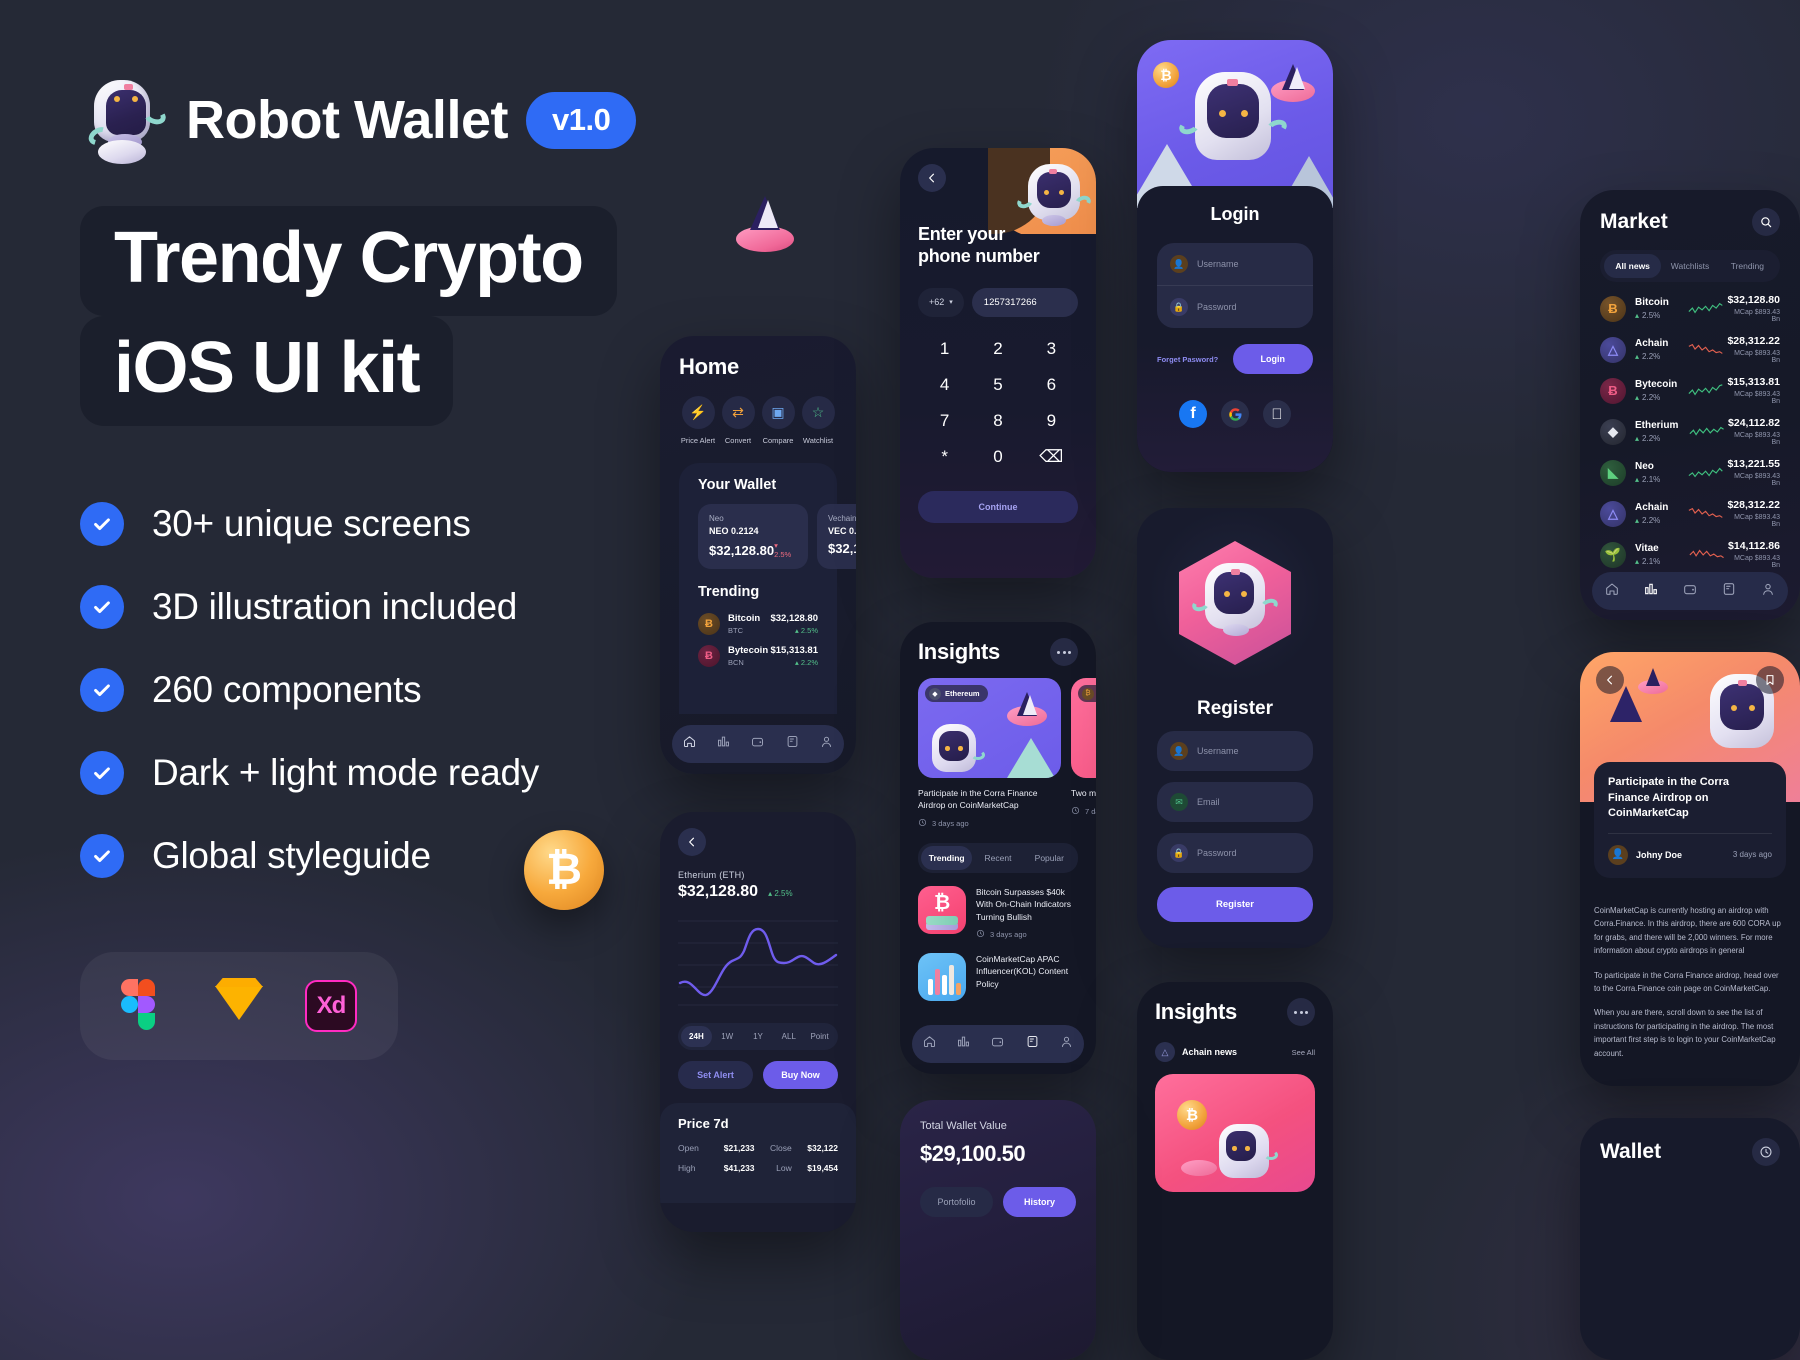 The image size is (1800, 1360). I want to click on key-8: 8, so click(997, 421).